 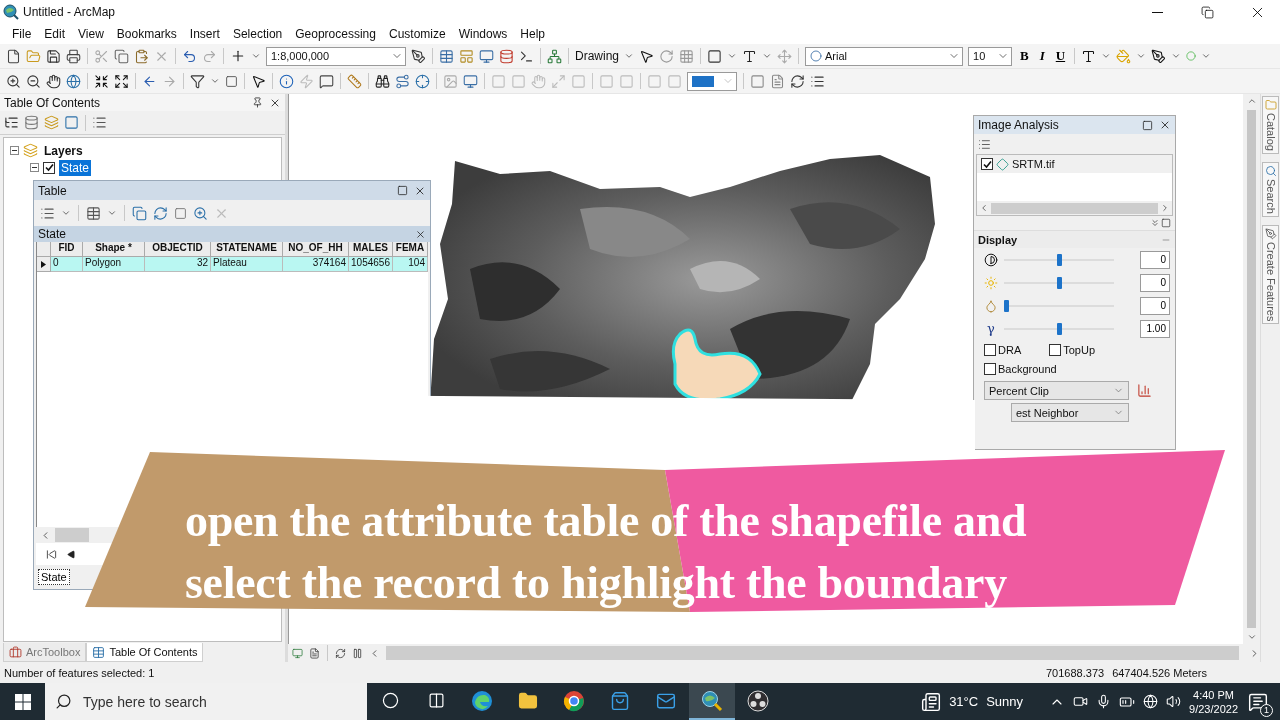 What do you see at coordinates (93, 213) in the screenshot?
I see `related-tables-icon` at bounding box center [93, 213].